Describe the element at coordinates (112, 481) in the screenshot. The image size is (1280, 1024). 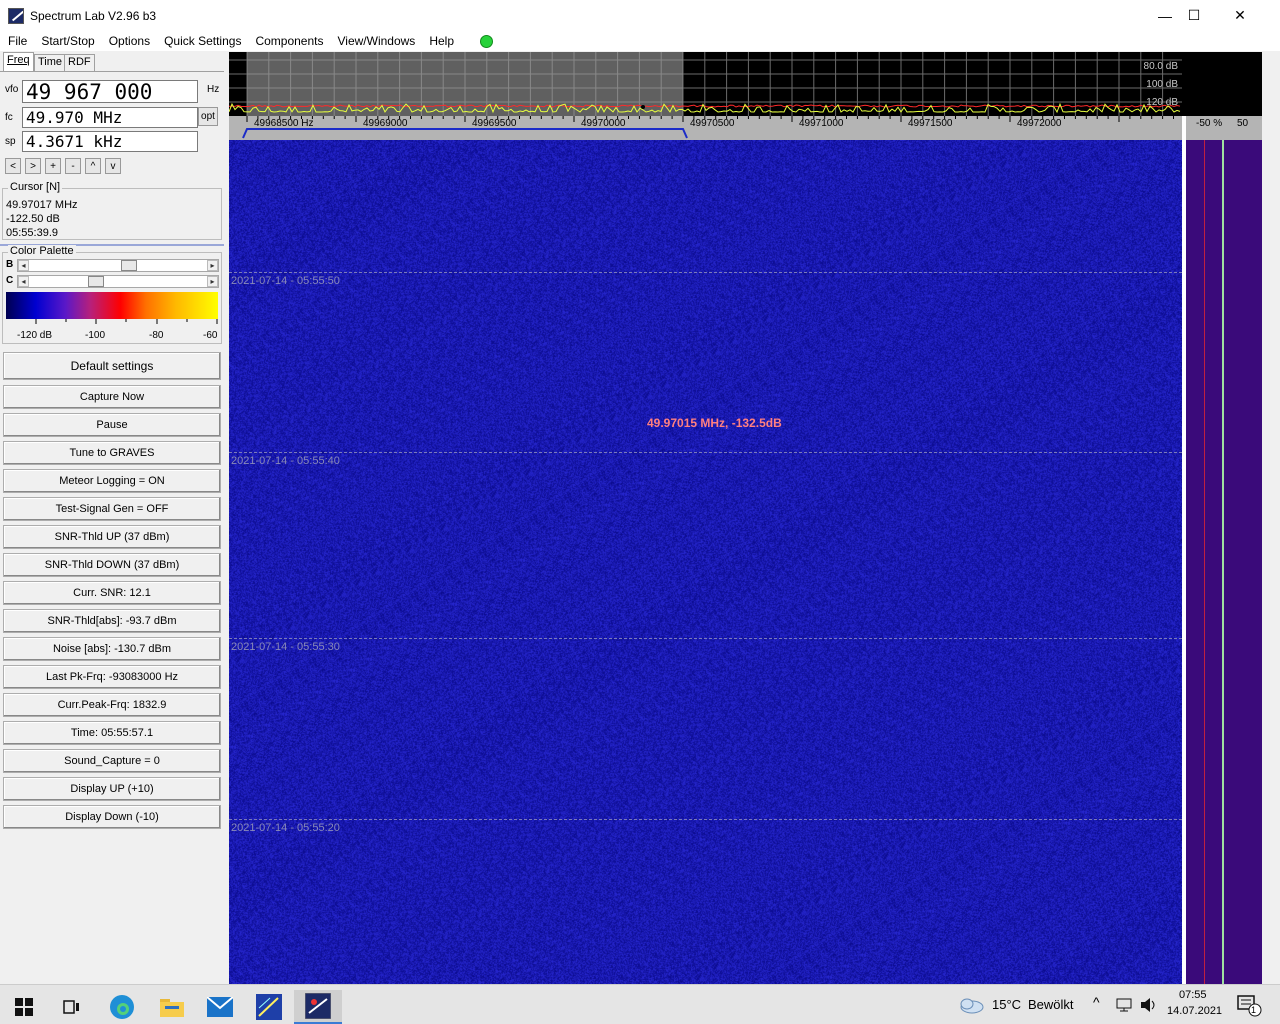
I see `meteor-logging-button: Meteor Logging = ON` at that location.